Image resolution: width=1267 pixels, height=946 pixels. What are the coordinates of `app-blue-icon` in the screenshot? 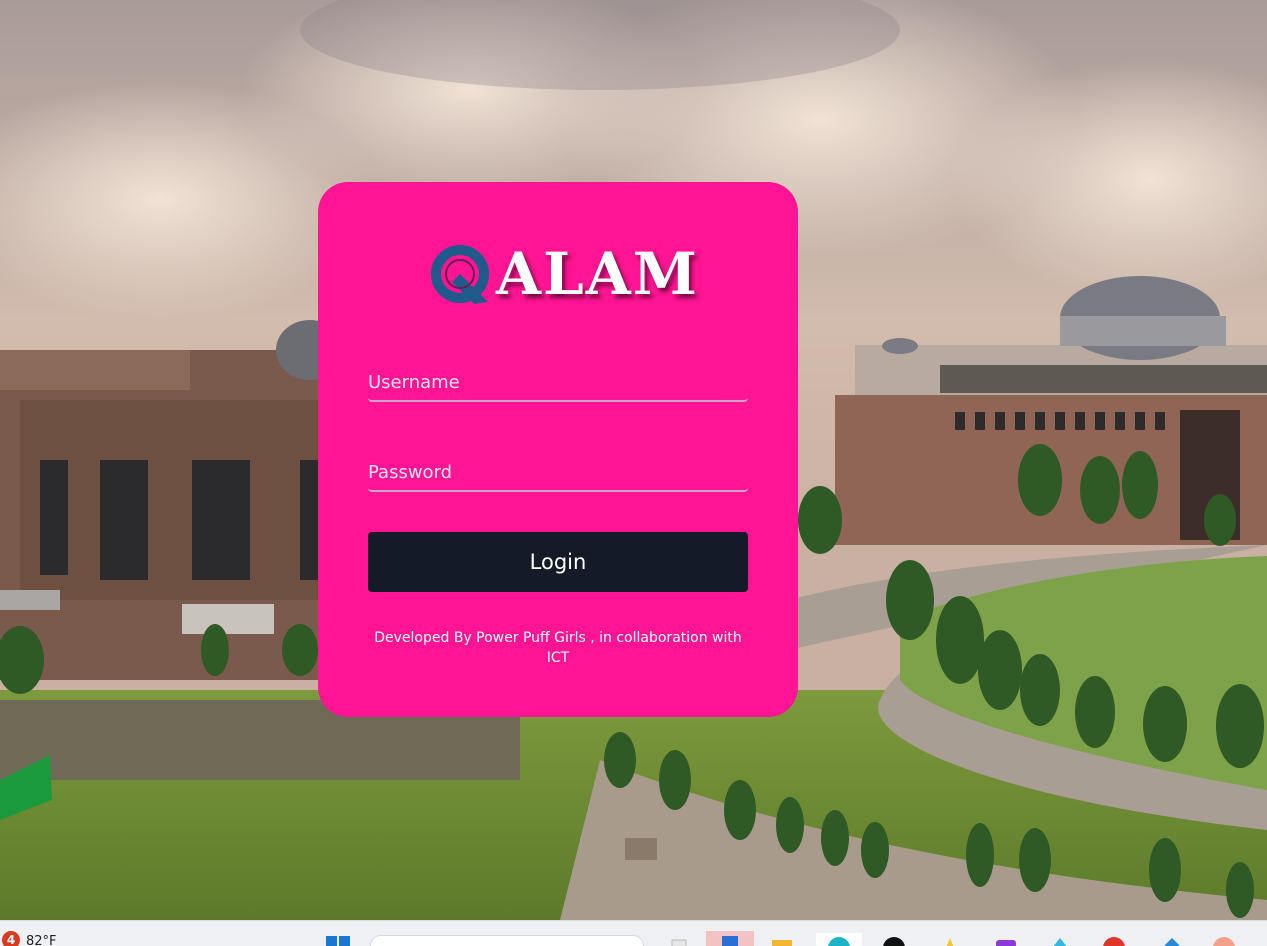 It's located at (1172, 939).